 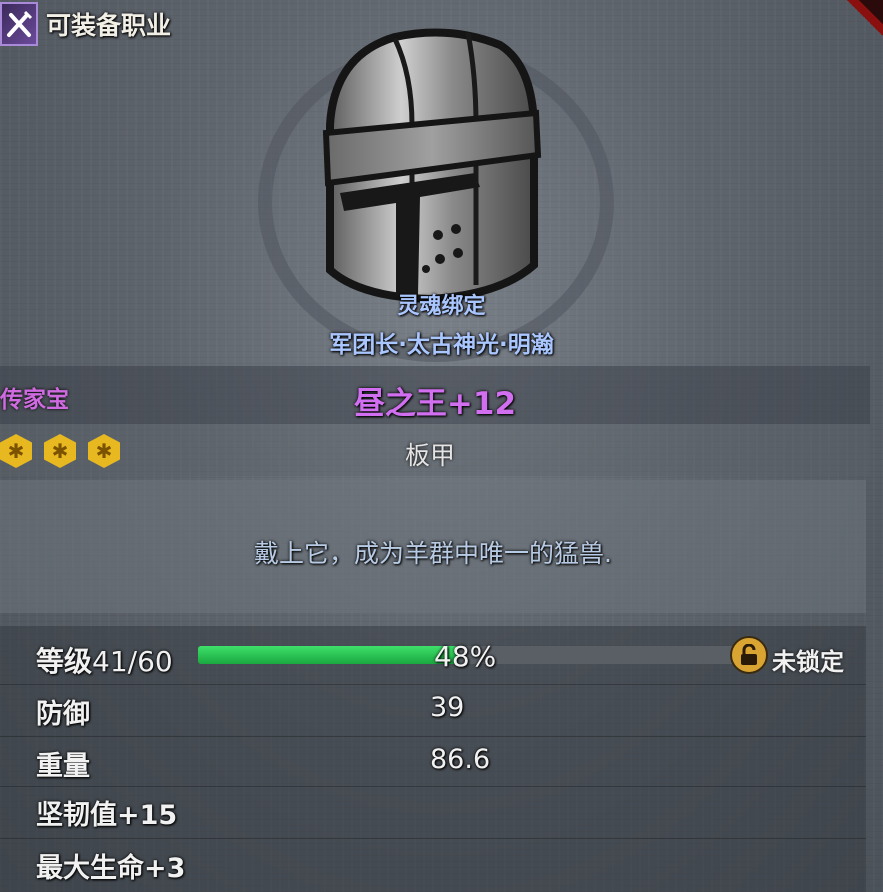 What do you see at coordinates (433, 553) in the screenshot?
I see `item-description: 戴上它，成为羊群中唯一的猛兽.` at bounding box center [433, 553].